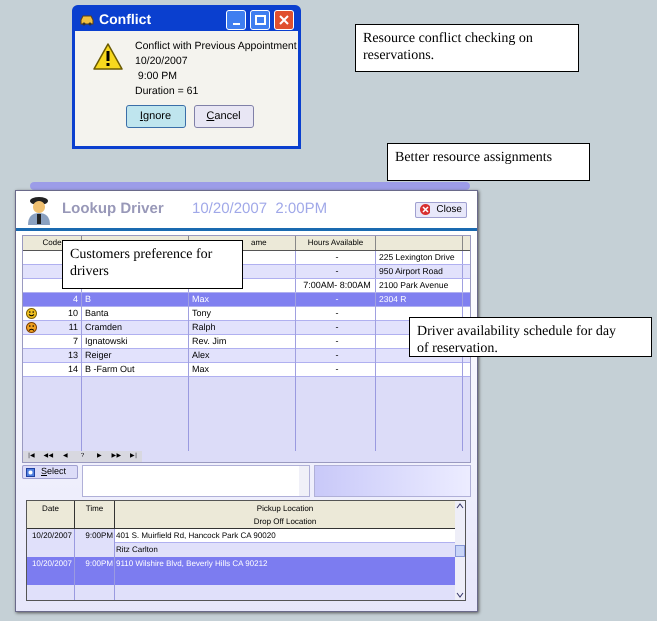 This screenshot has height=621, width=657. I want to click on table-cell: Banta, so click(97, 313).